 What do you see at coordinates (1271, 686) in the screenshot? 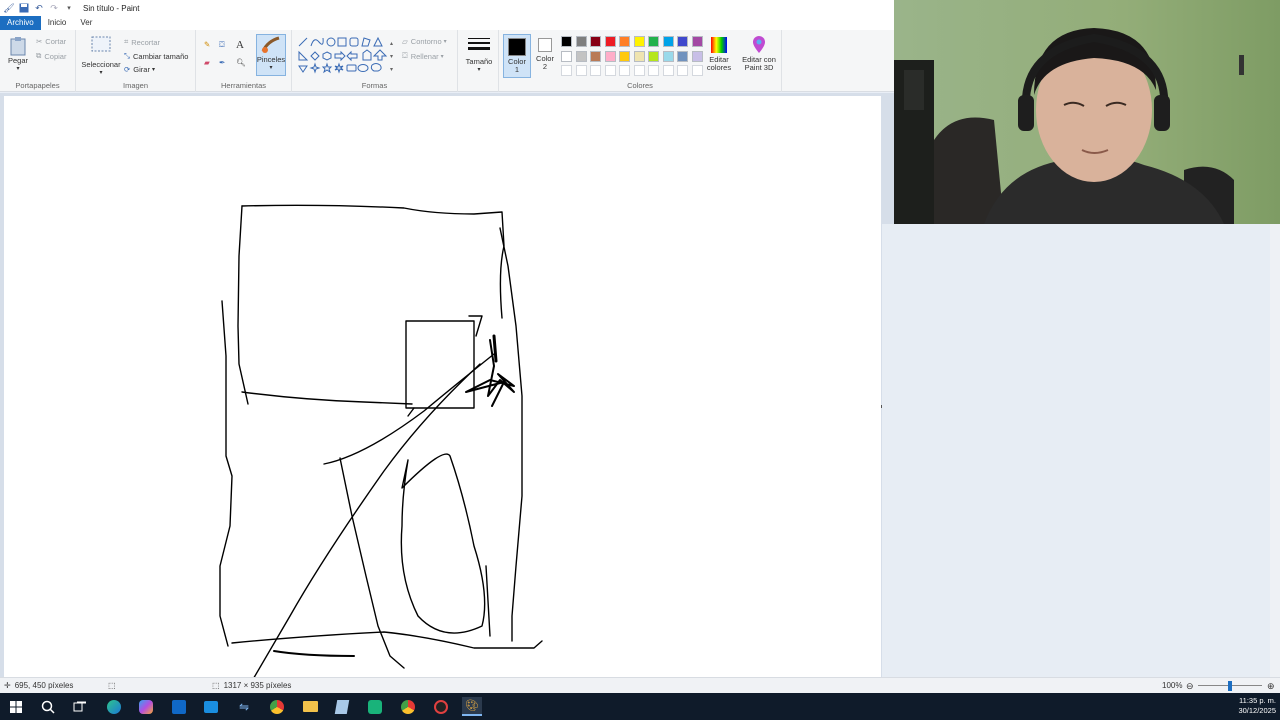
I see `zoom-in-button: ⊕` at bounding box center [1271, 686].